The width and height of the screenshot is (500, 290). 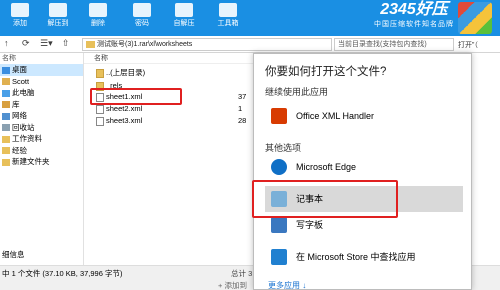 What do you see at coordinates (41, 93) in the screenshot?
I see `nav-item-this-pc: 此电脑` at bounding box center [41, 93].